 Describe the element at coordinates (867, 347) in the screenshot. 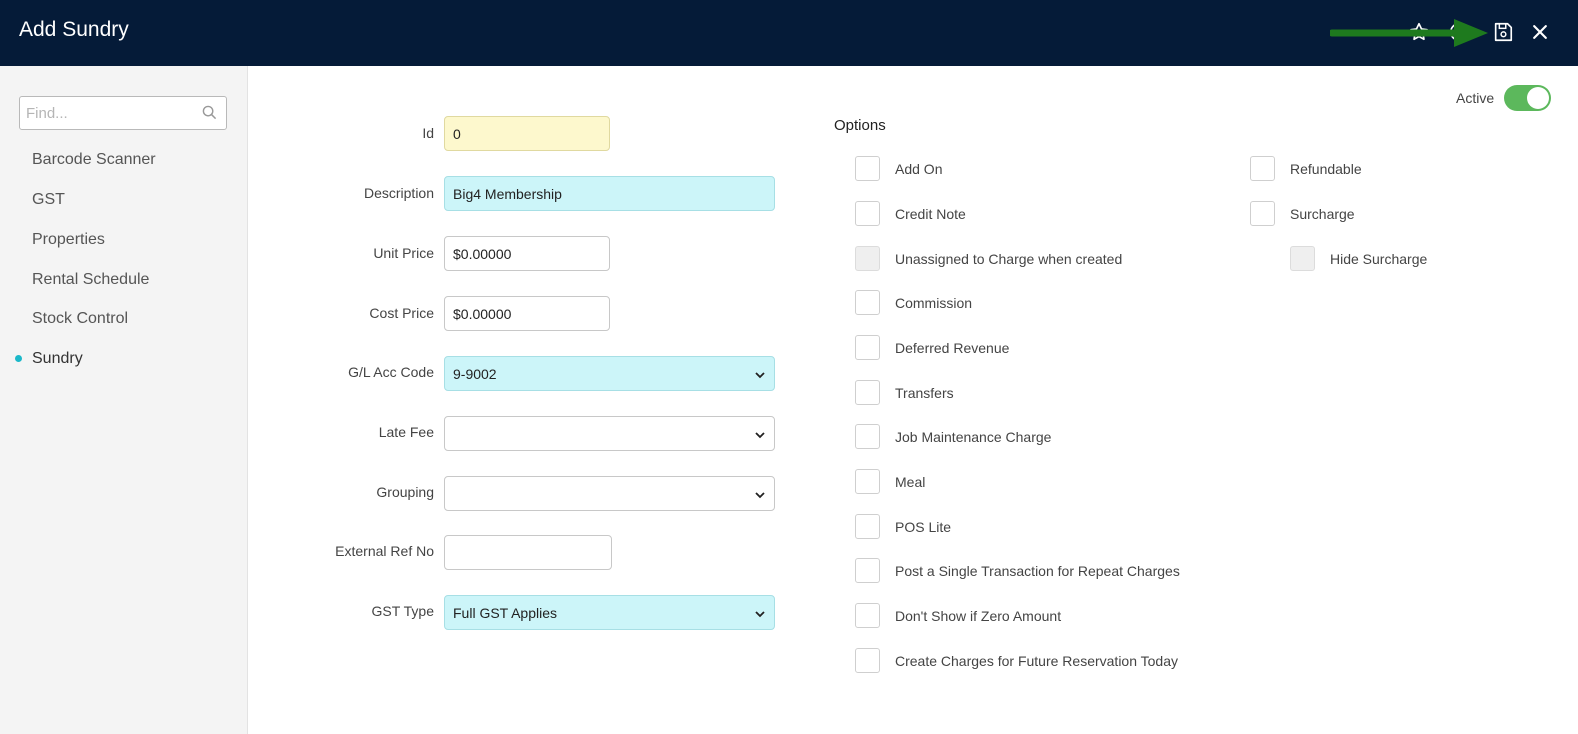

I see `deferred-revenue-checkbox` at that location.